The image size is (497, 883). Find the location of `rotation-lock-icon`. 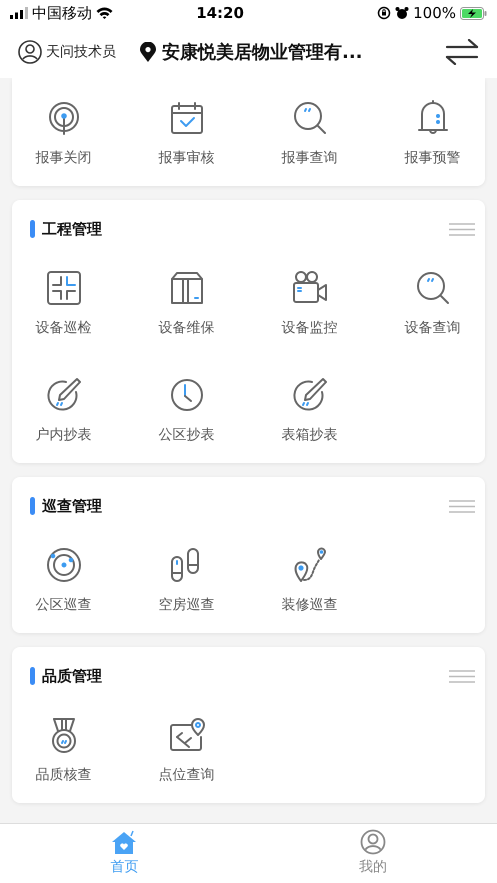

rotation-lock-icon is located at coordinates (384, 13).